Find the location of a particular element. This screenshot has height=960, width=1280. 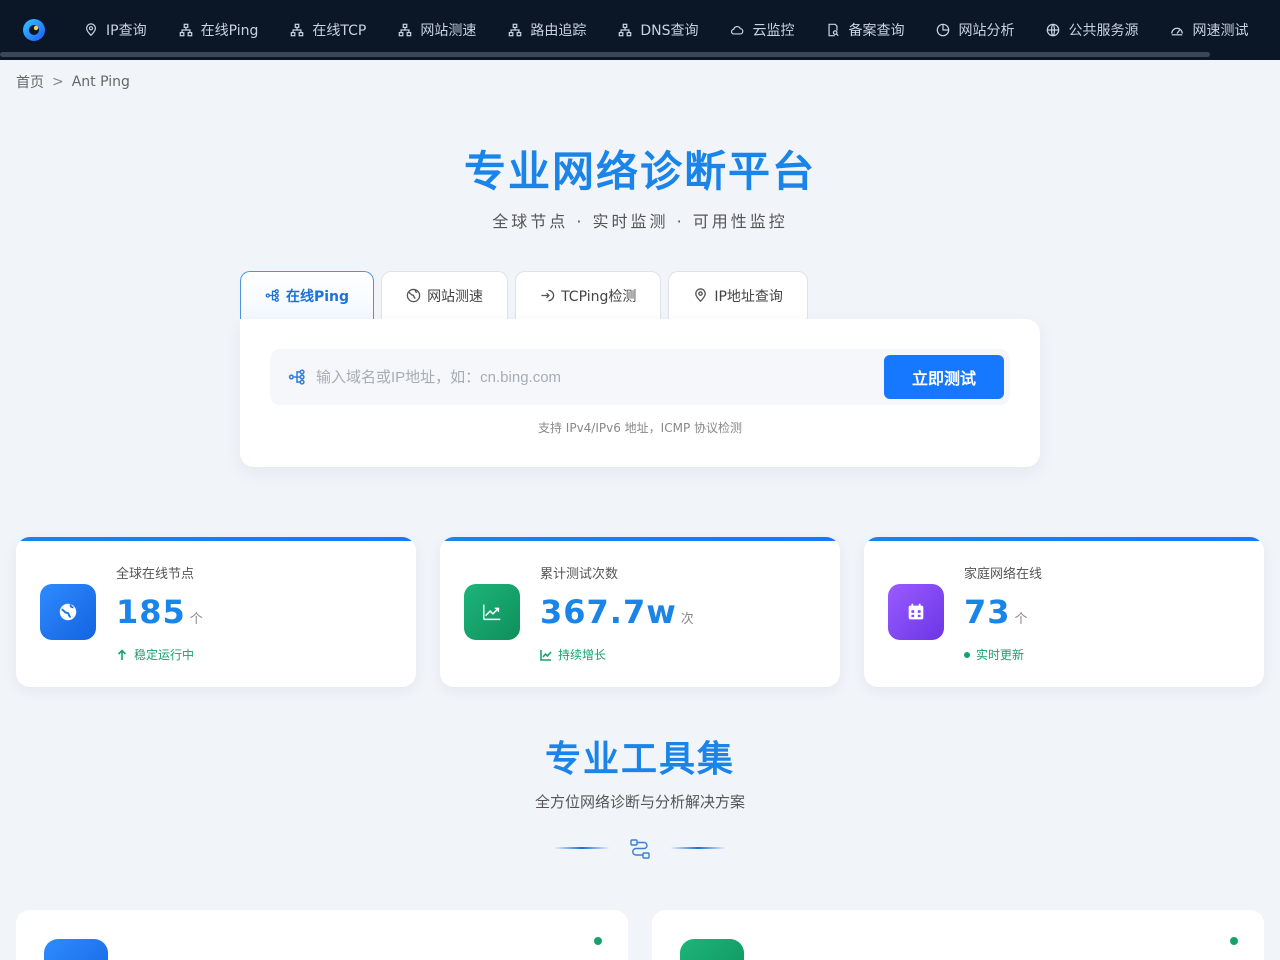

nav-item-icp-query: 备案查询 is located at coordinates (865, 30).